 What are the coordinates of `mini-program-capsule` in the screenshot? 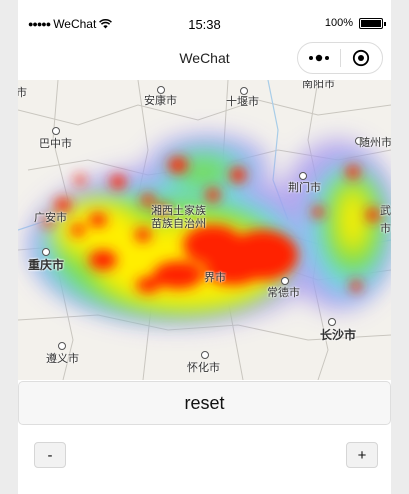 It's located at (340, 58).